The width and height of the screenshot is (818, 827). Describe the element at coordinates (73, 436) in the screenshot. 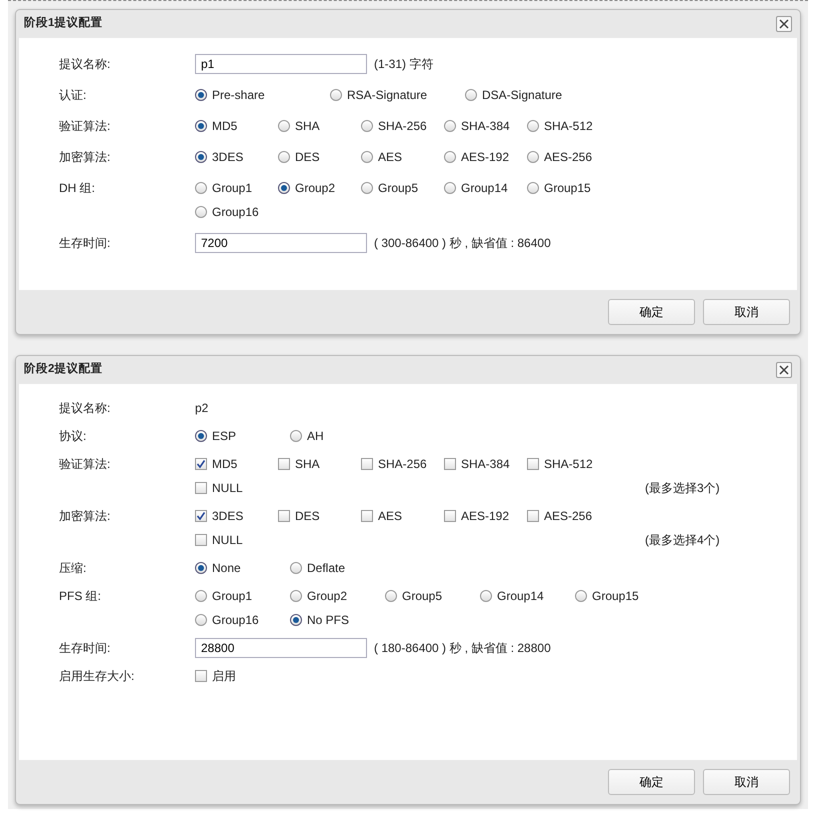

I see `field-label: 协议:` at that location.